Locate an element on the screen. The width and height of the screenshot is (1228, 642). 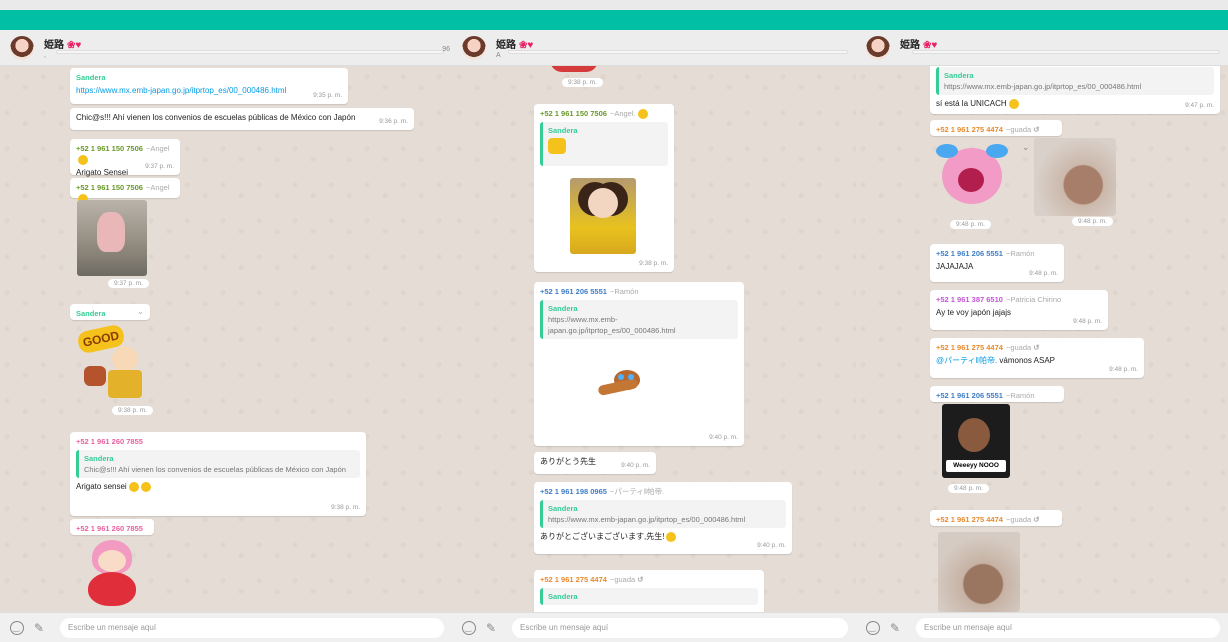
message-text: ありがとございまございます,先生! is located at coordinates (663, 536).